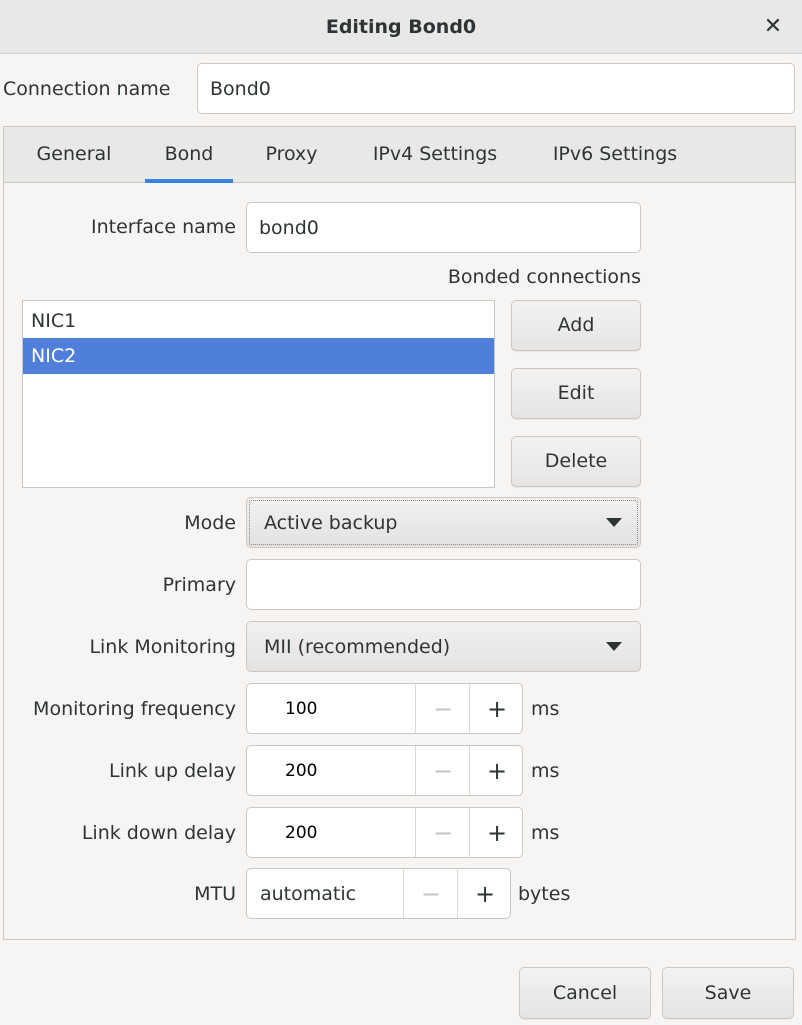 Image resolution: width=802 pixels, height=1025 pixels. I want to click on link-up-delay-value: 200, so click(301, 770).